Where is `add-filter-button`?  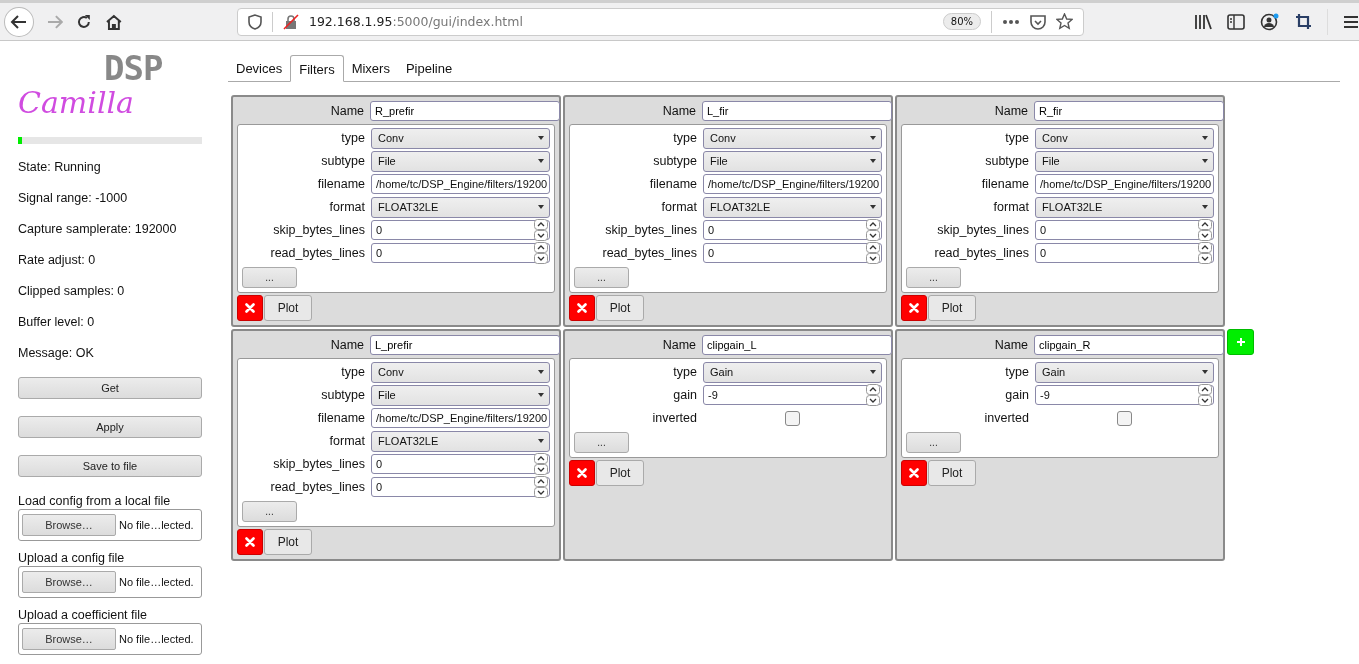 add-filter-button is located at coordinates (1240, 342).